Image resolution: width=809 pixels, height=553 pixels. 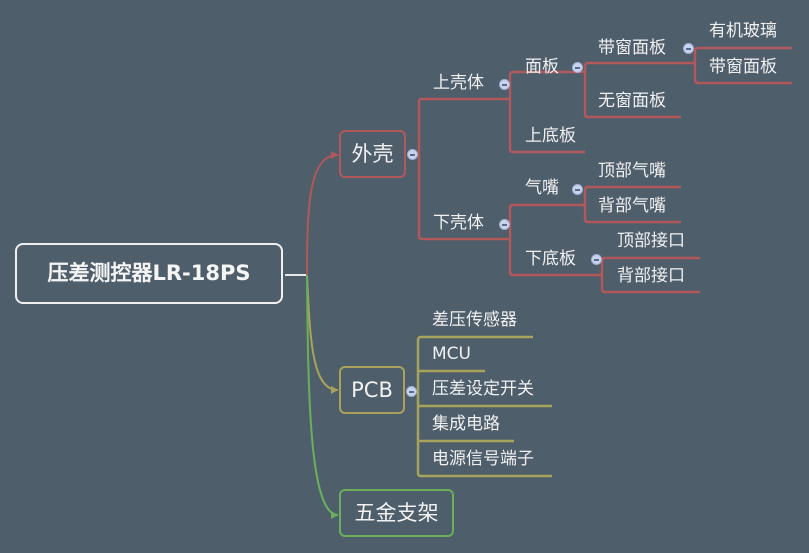 What do you see at coordinates (743, 31) in the screenshot?
I see `subtopic-acrylic: 有机玻璃` at bounding box center [743, 31].